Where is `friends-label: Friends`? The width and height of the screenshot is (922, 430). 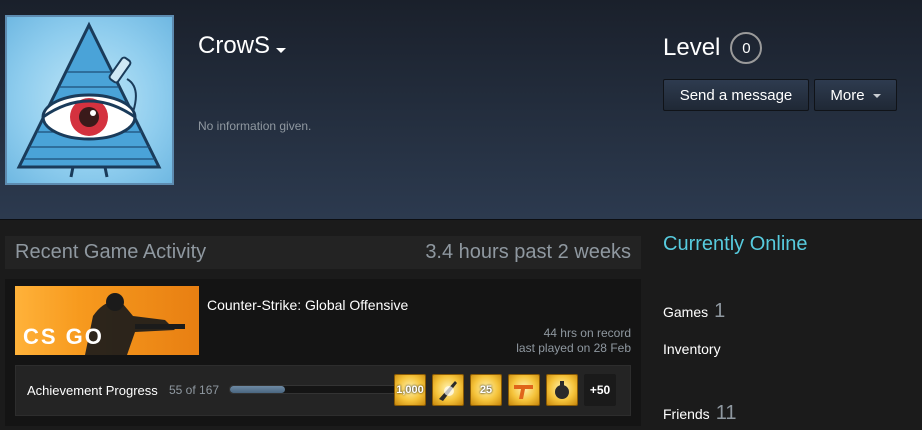 friends-label: Friends is located at coordinates (686, 414).